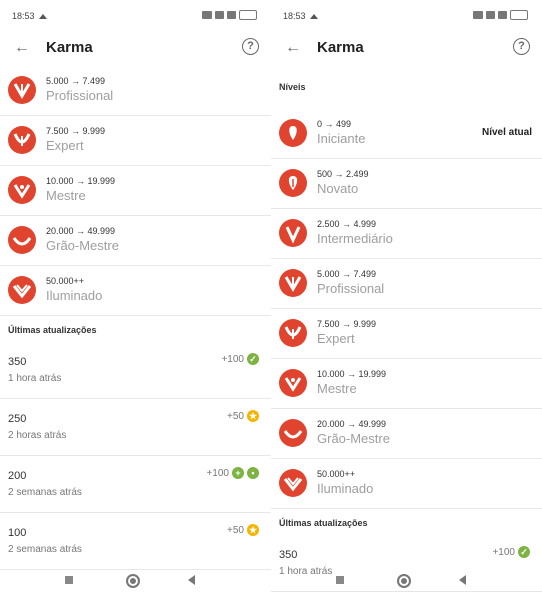 The height and width of the screenshot is (596, 542). Describe the element at coordinates (17, 419) in the screenshot. I see `update-value: 250` at that location.